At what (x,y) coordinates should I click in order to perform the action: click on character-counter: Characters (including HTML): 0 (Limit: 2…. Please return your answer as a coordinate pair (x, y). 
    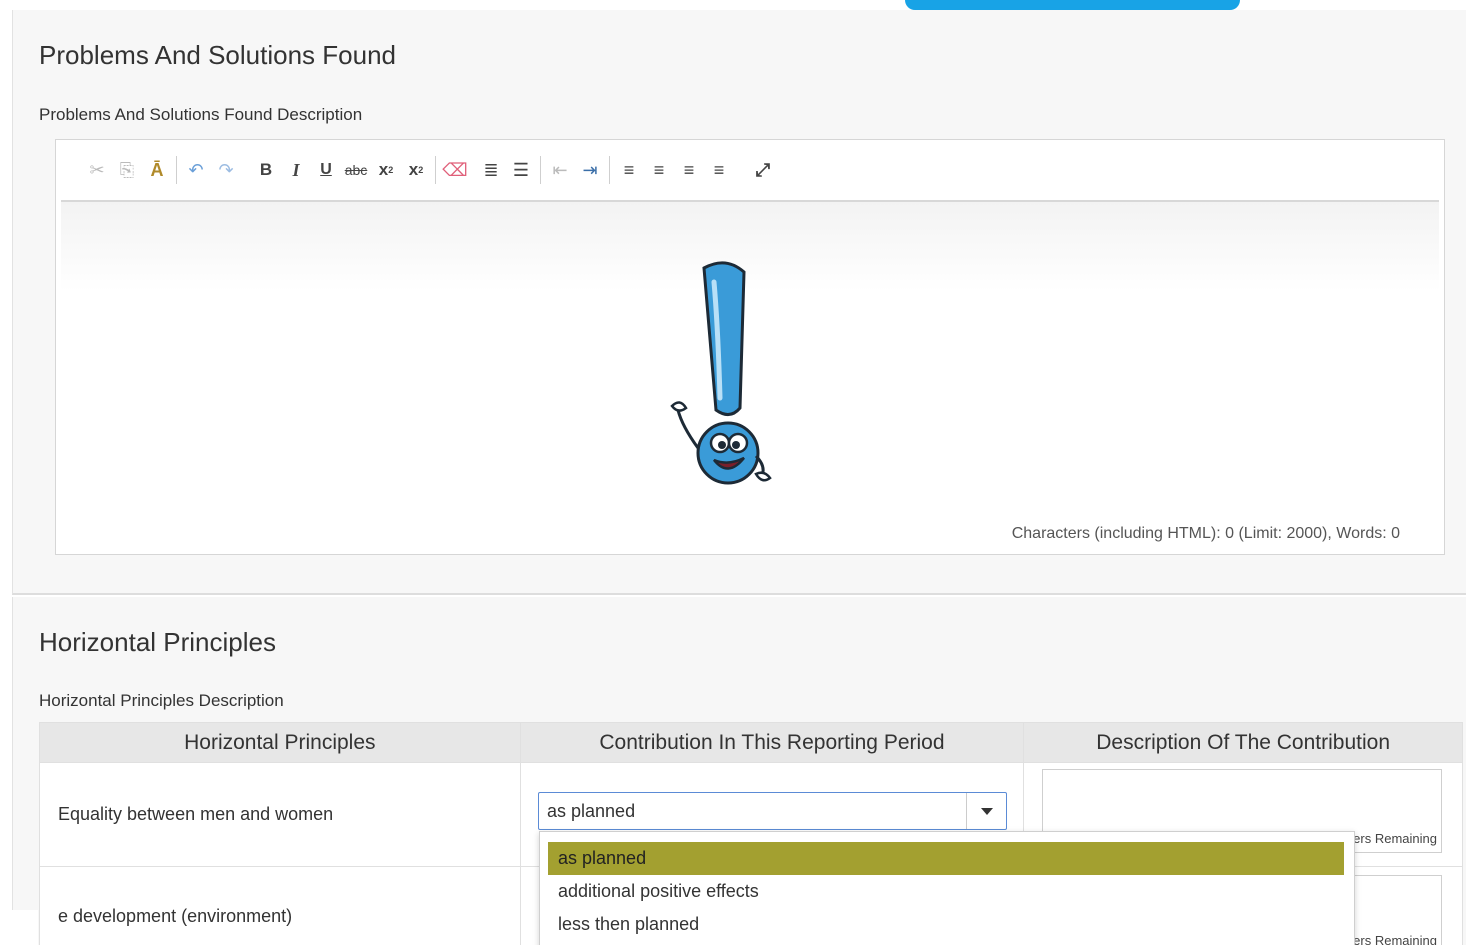
    Looking at the image, I should click on (1205, 533).